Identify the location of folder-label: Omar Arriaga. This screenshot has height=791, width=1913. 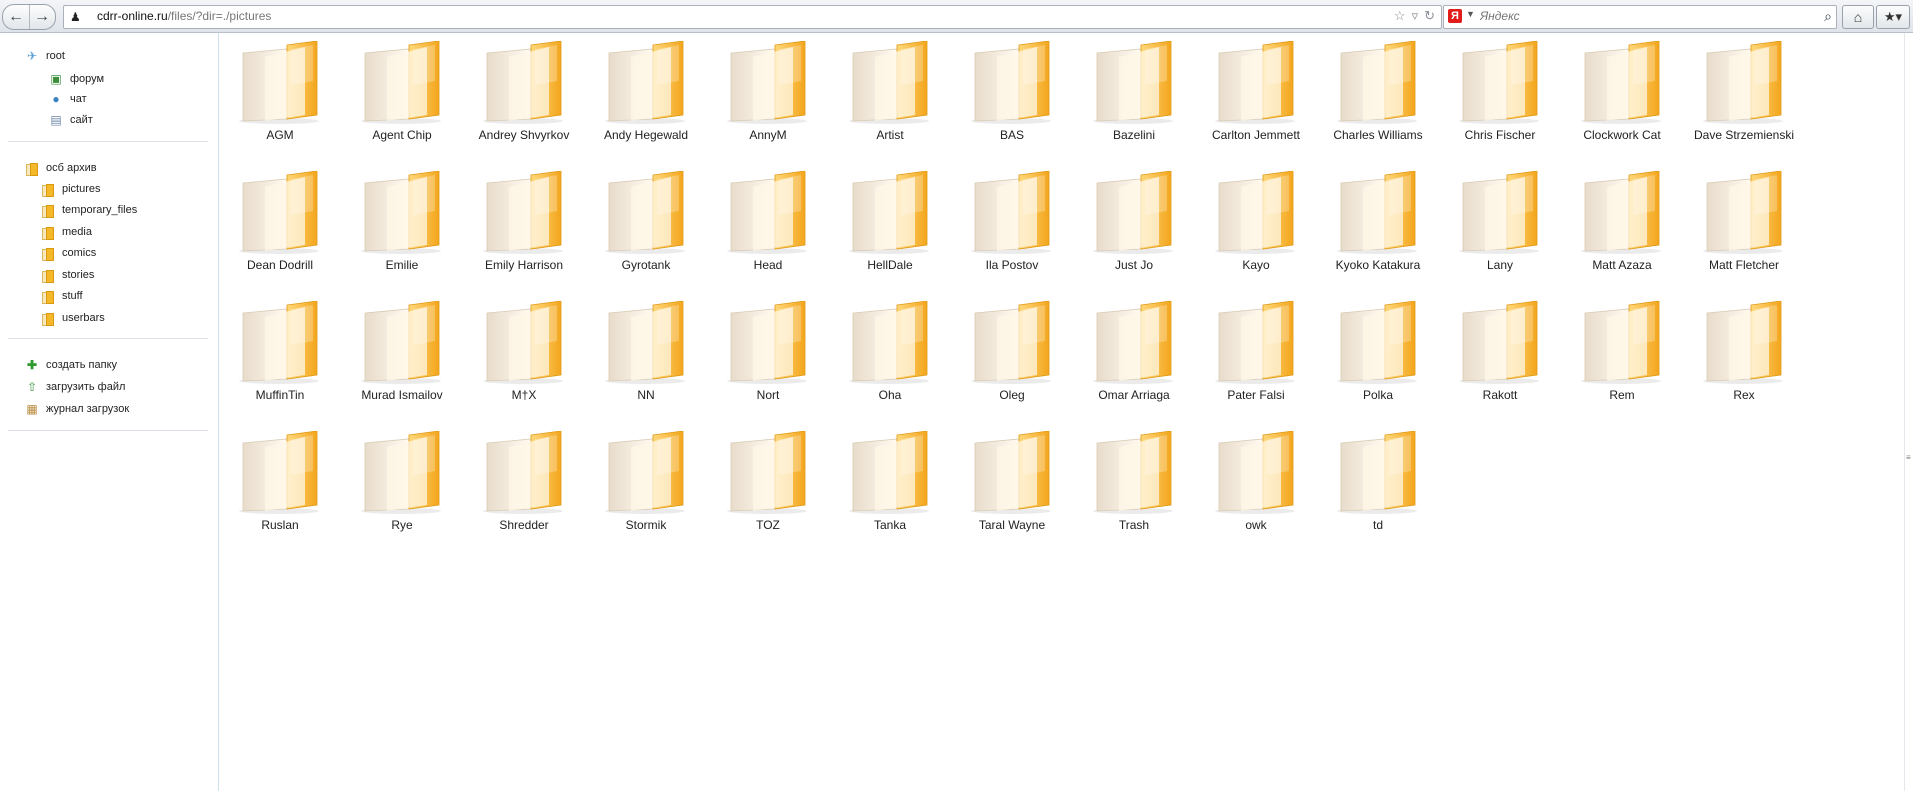
(1134, 395).